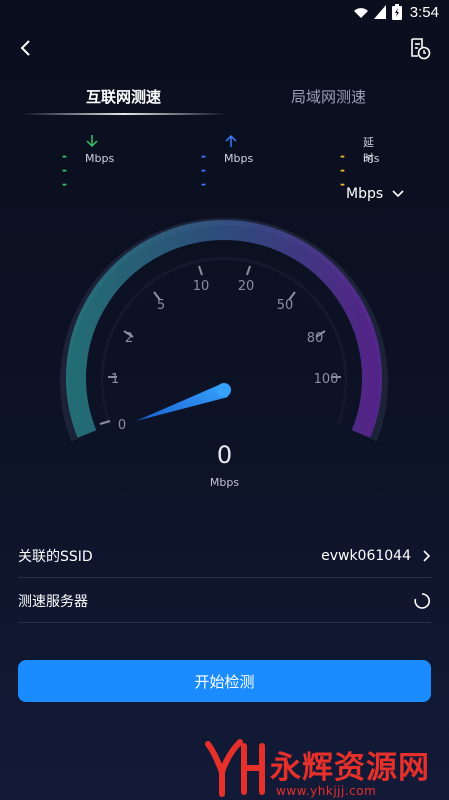 This screenshot has height=800, width=449. Describe the element at coordinates (285, 305) in the screenshot. I see `tick-label: 50` at that location.